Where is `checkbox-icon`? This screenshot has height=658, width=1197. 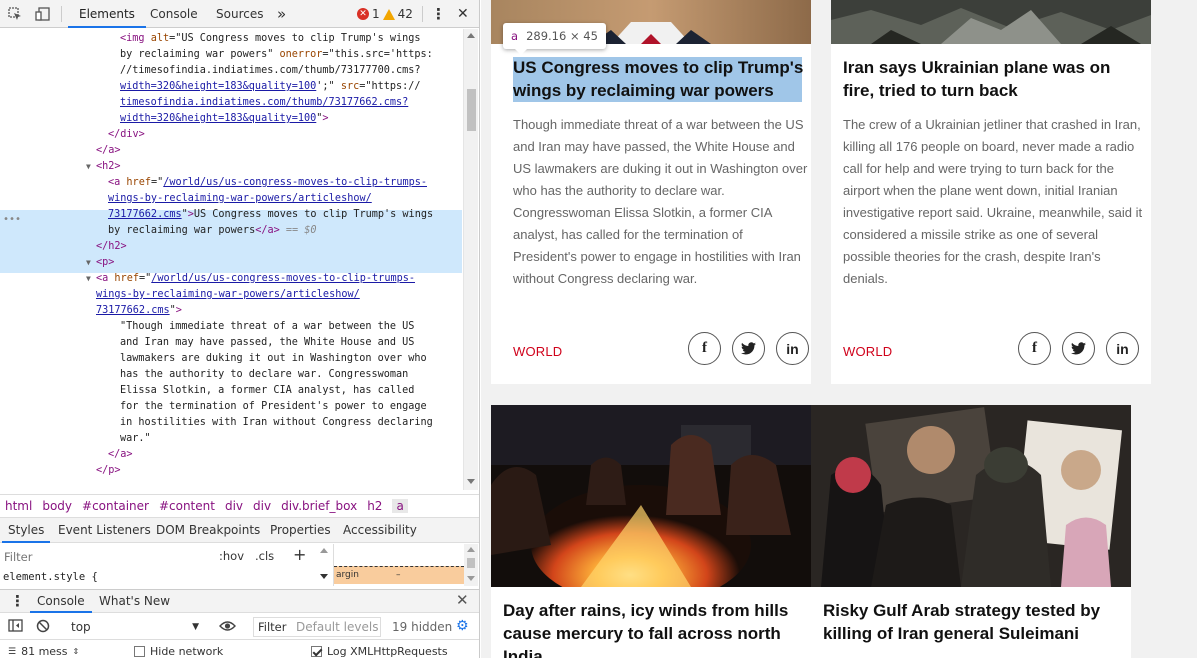 checkbox-icon is located at coordinates (139, 651).